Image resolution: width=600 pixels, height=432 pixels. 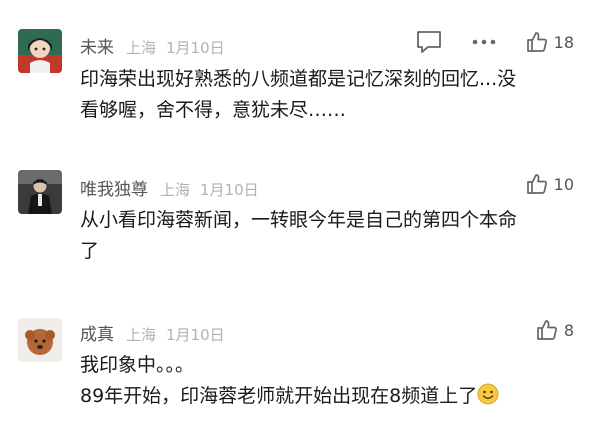 I want to click on like-button: 8, so click(x=555, y=330).